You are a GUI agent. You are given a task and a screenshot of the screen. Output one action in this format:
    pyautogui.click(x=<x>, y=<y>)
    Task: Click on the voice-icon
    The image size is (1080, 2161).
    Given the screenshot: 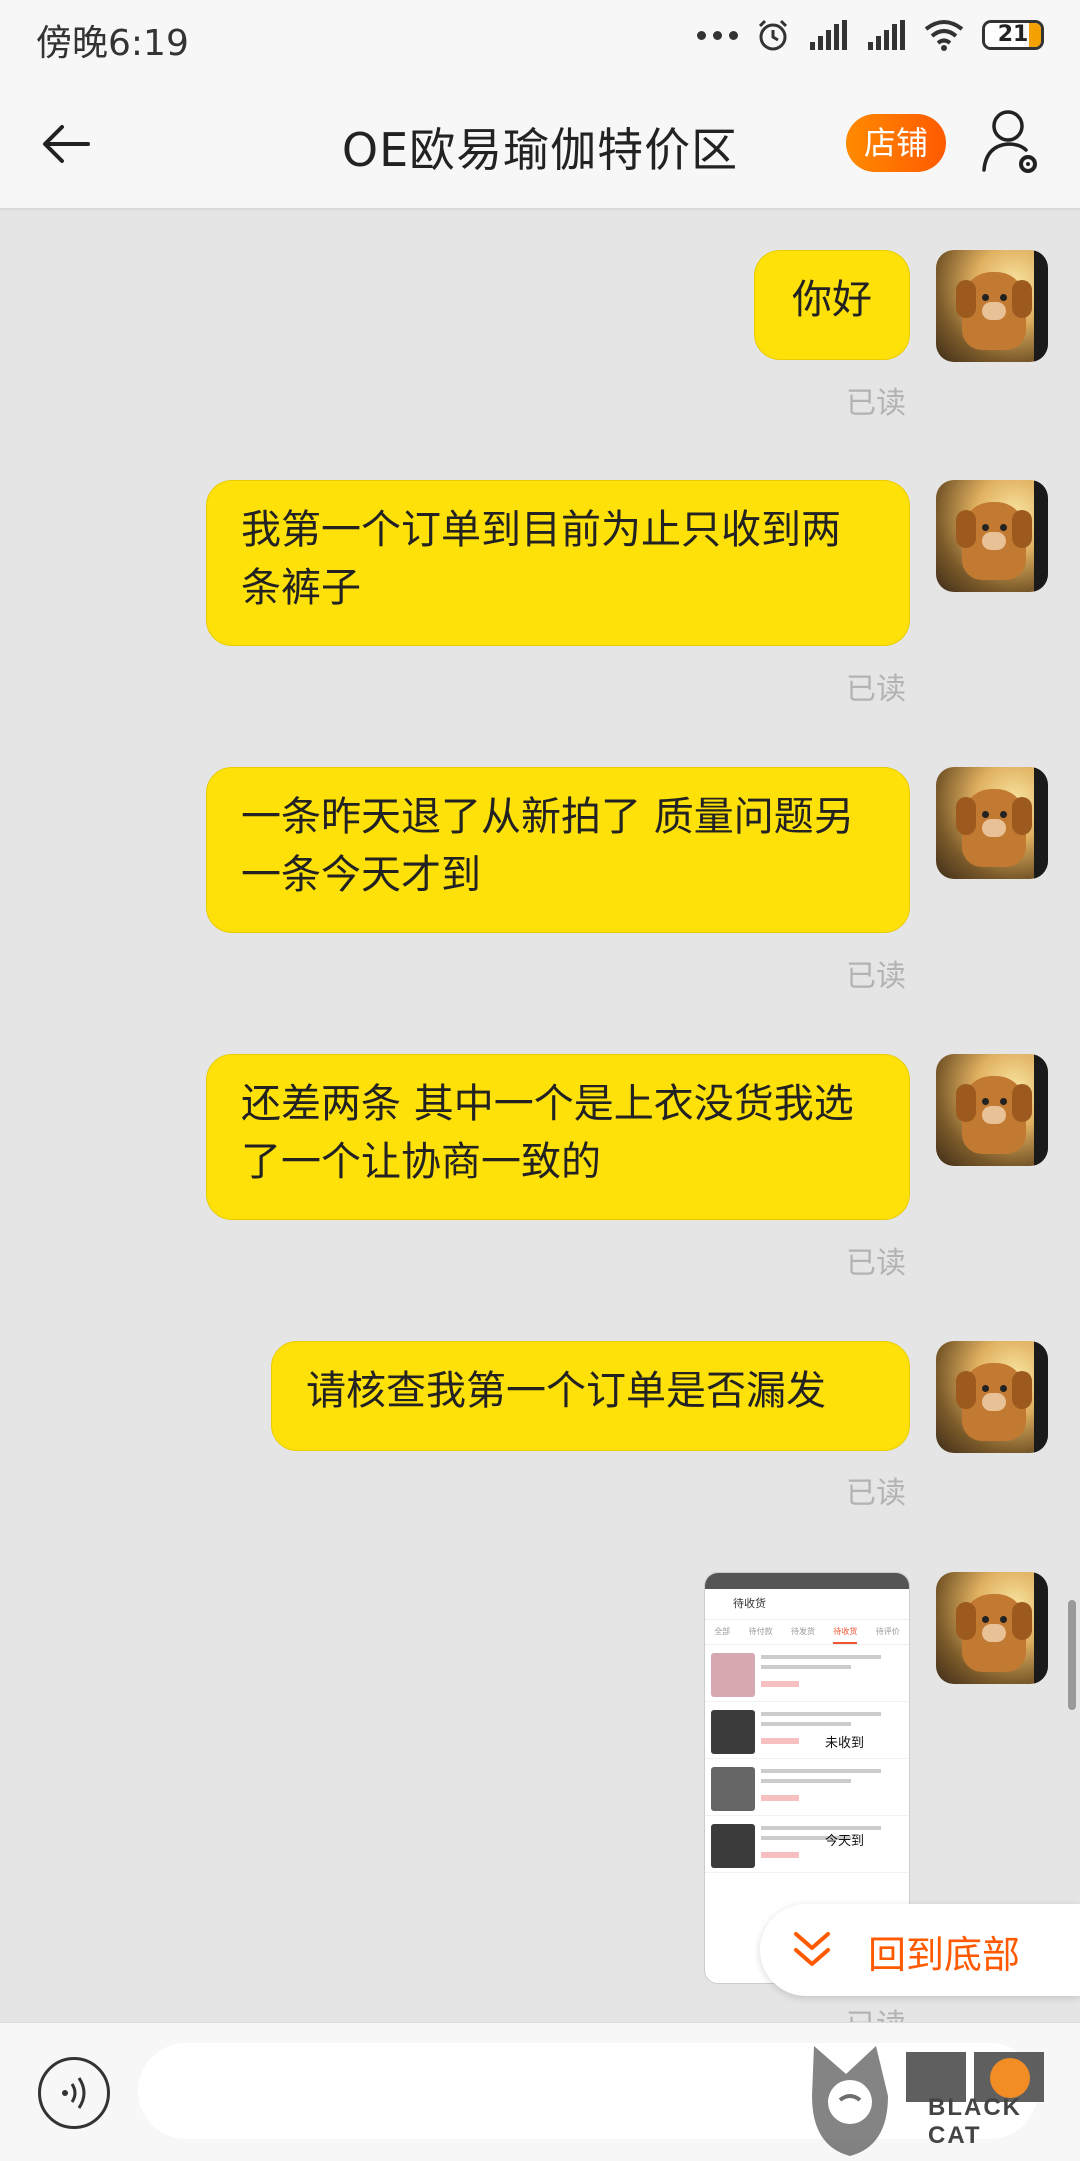 What is the action you would take?
    pyautogui.click(x=74, y=2093)
    